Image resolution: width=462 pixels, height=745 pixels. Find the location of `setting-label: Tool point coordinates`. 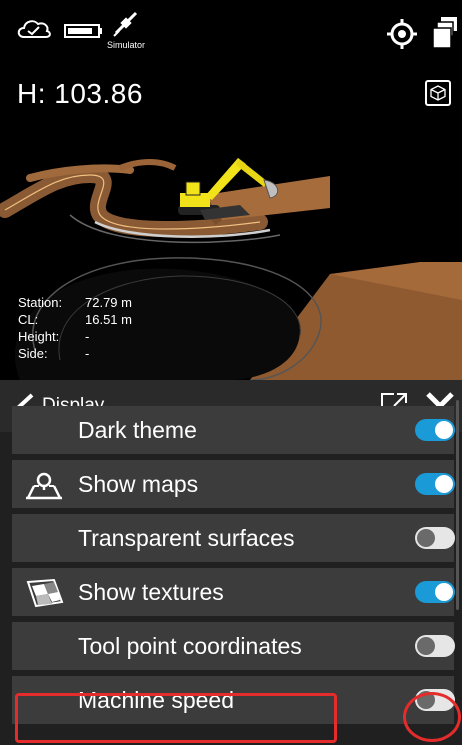

setting-label: Tool point coordinates is located at coordinates (190, 645).